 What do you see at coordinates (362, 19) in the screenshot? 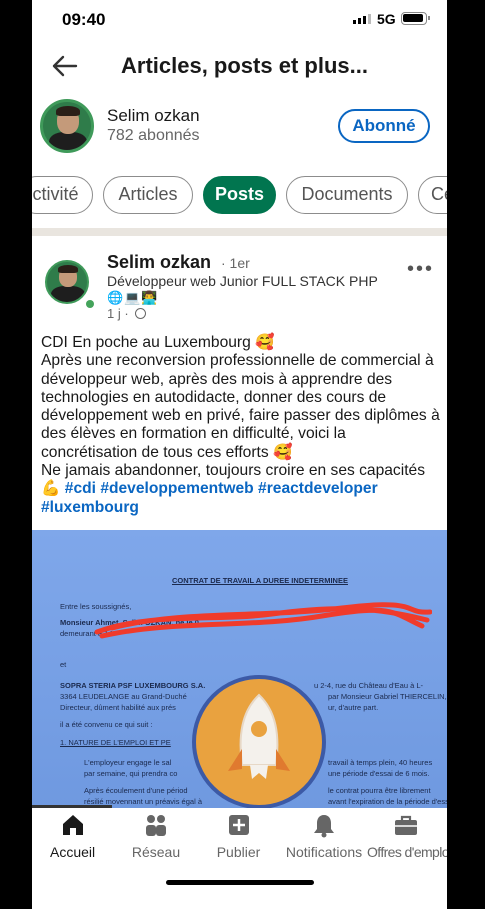
I see `signal-icon` at bounding box center [362, 19].